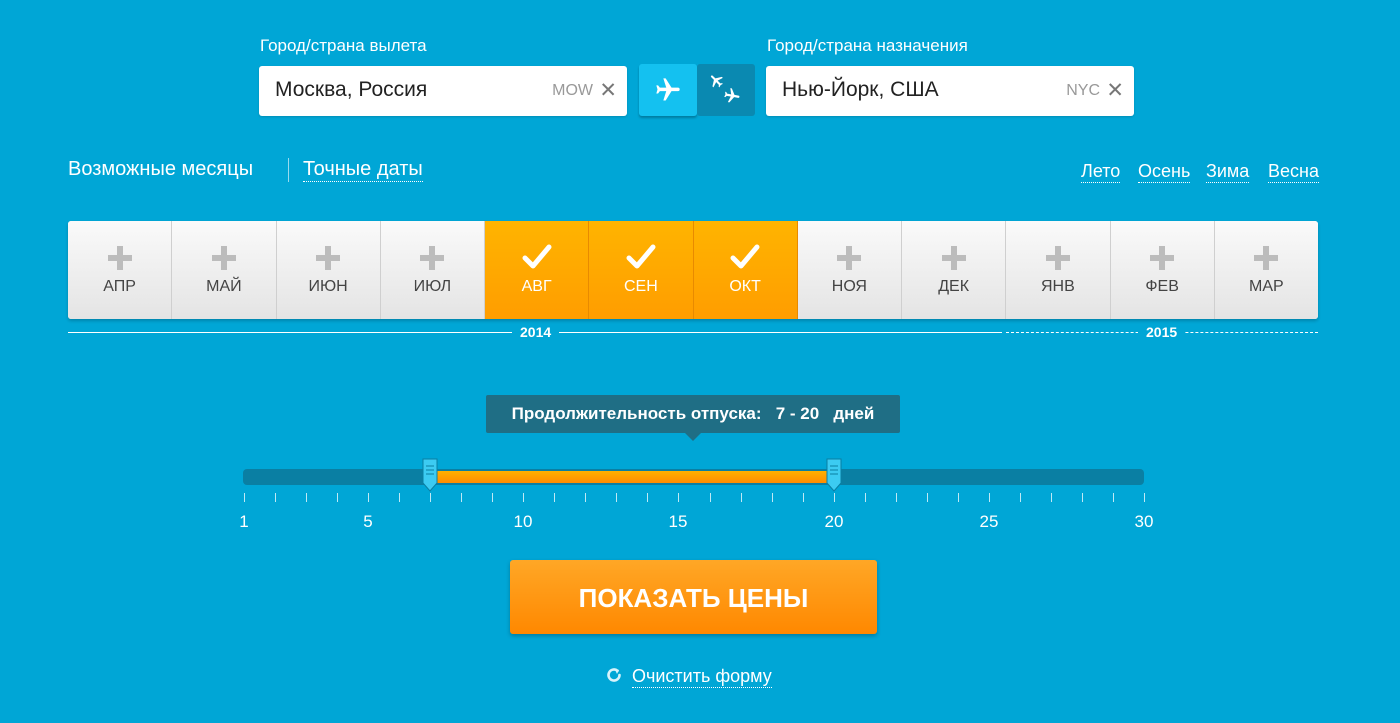 Image resolution: width=1400 pixels, height=723 pixels. Describe the element at coordinates (430, 475) in the screenshot. I see `duration-slider-handle-low` at that location.